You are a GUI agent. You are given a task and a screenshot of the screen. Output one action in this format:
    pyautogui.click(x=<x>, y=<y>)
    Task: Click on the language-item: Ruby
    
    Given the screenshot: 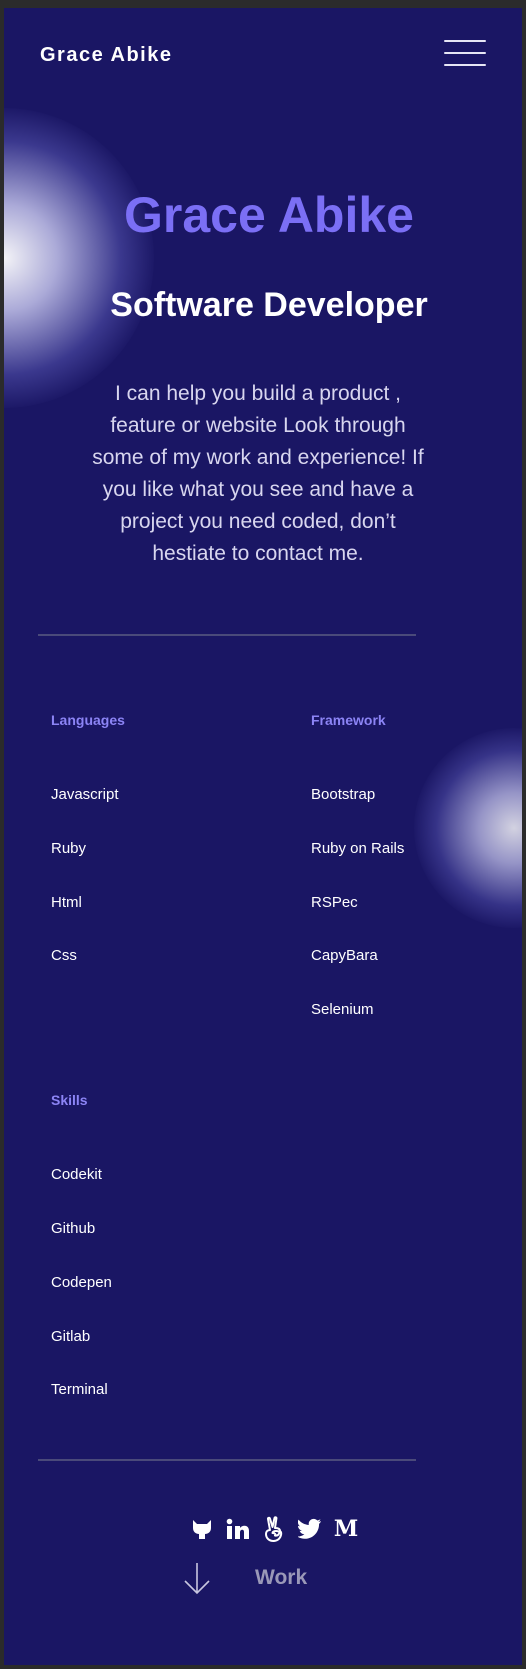 What is the action you would take?
    pyautogui.click(x=69, y=848)
    